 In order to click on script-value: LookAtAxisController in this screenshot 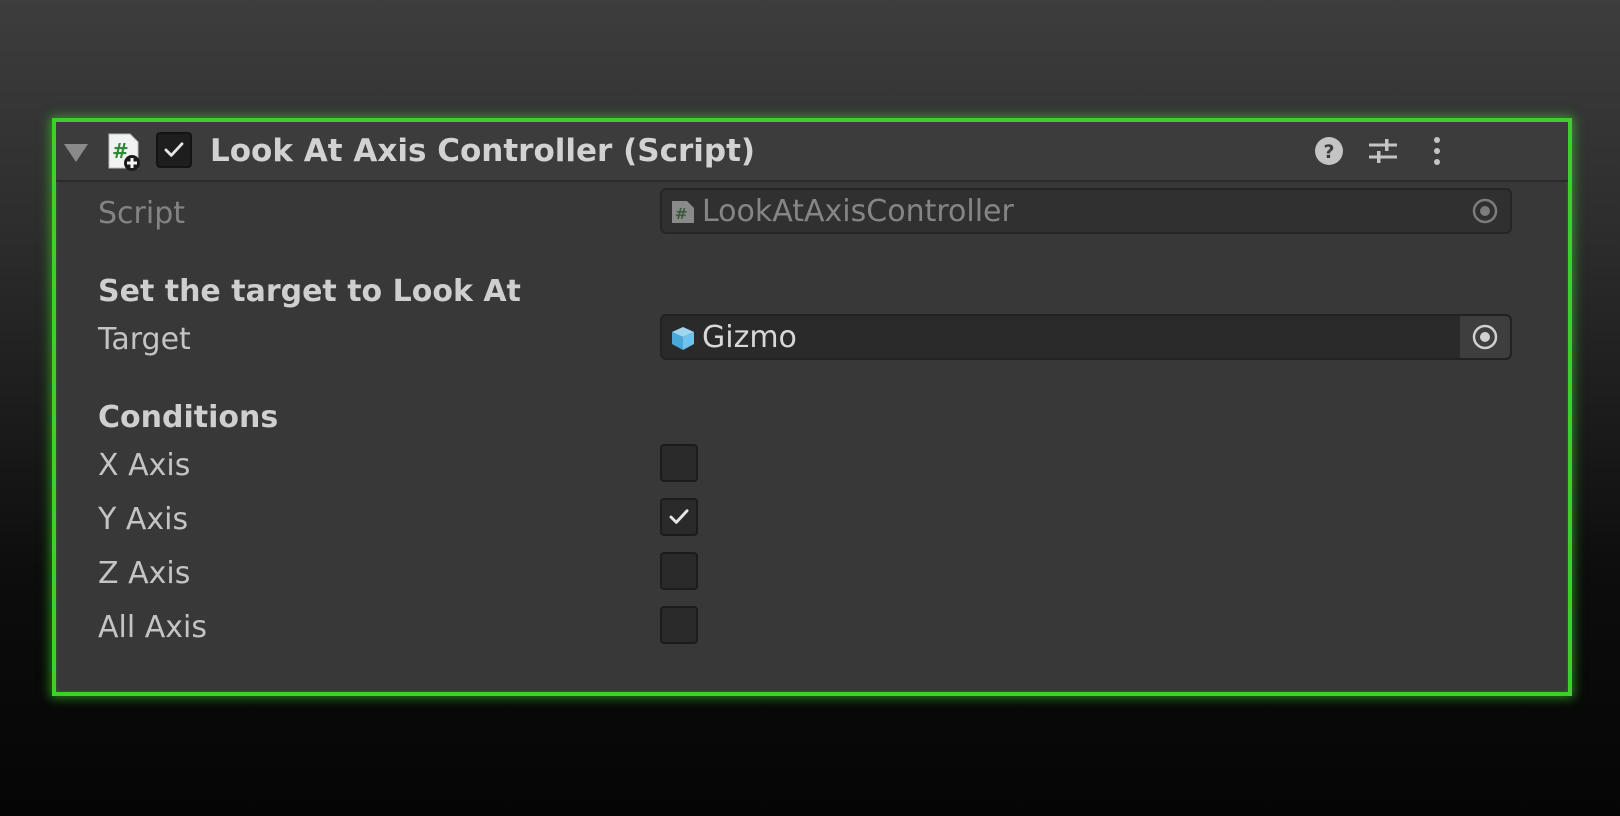, I will do `click(858, 211)`.